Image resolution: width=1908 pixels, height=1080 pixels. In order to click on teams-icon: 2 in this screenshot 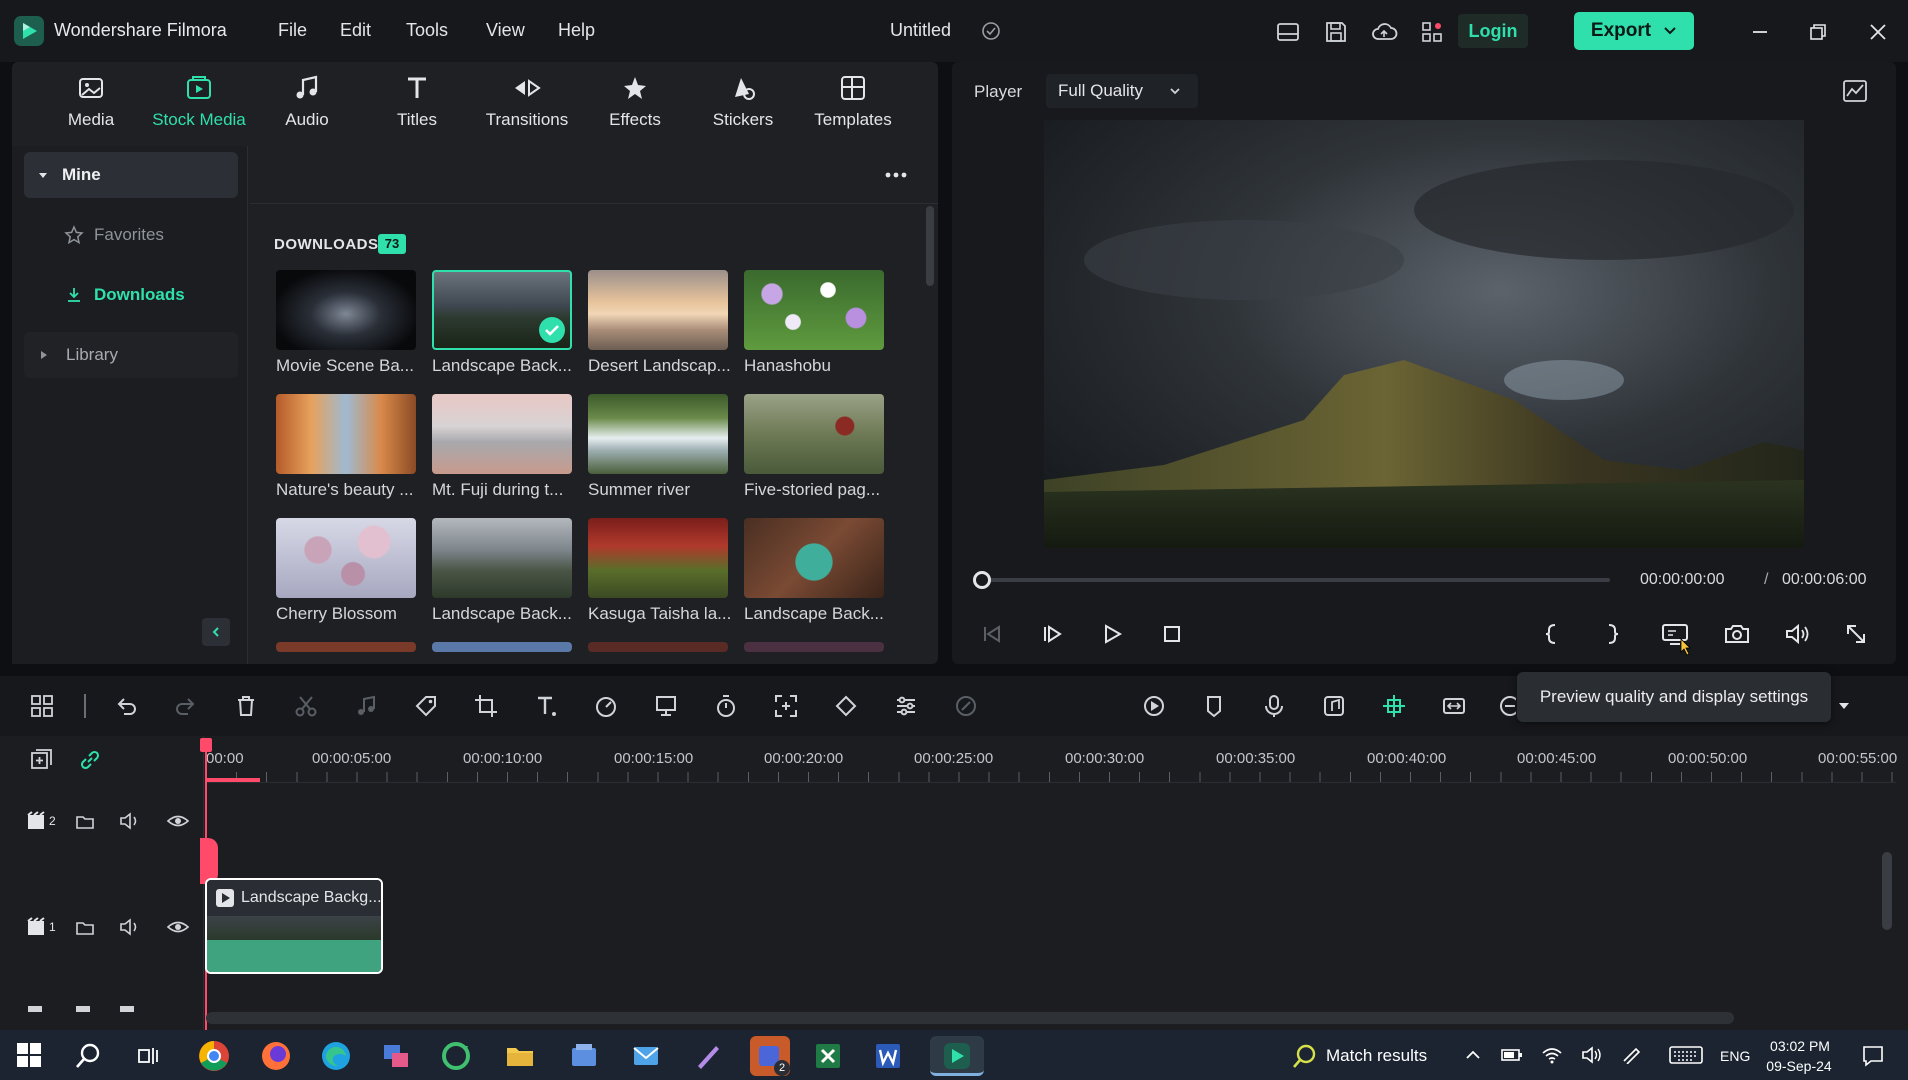, I will do `click(770, 1056)`.